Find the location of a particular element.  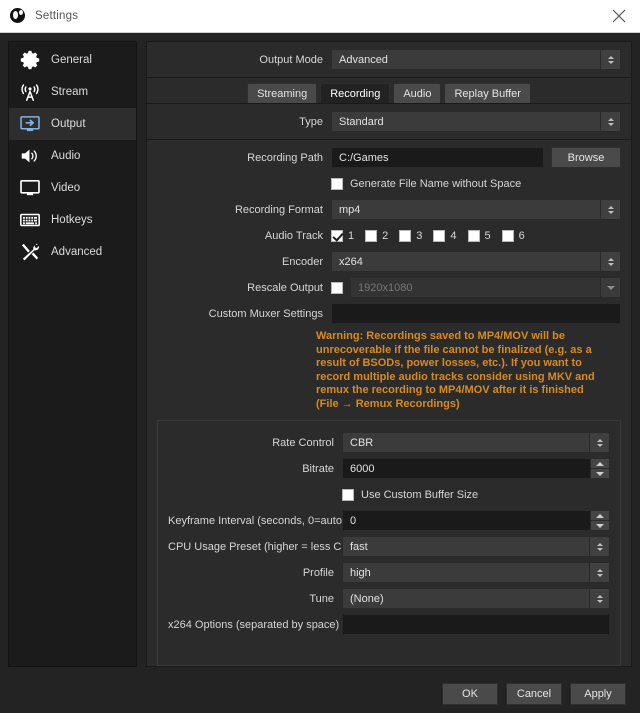

sidebar-item-video: Video is located at coordinates (72, 188).